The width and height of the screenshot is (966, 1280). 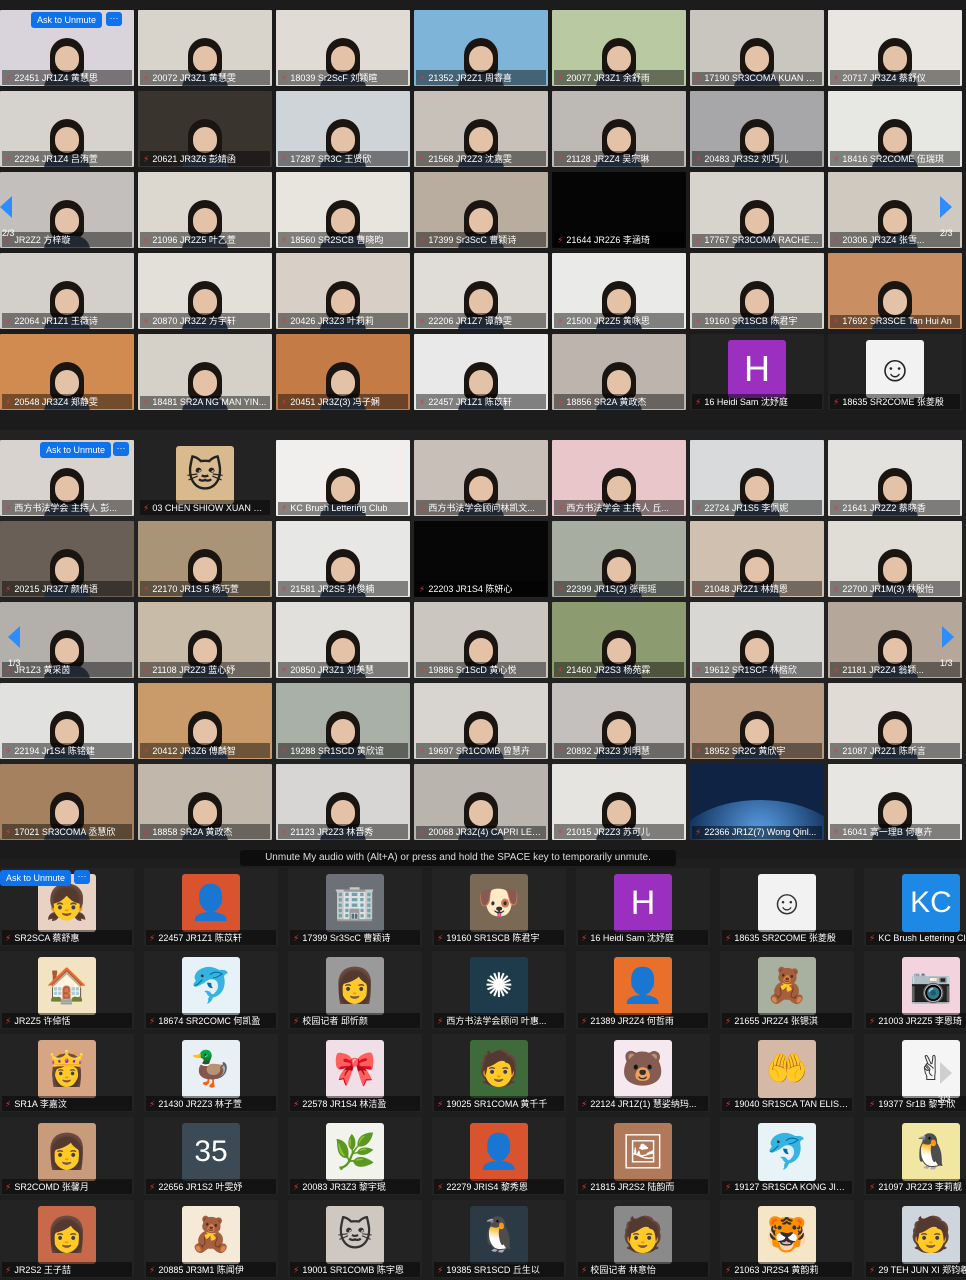 What do you see at coordinates (499, 1156) in the screenshot?
I see `participant-tile: 👤 ⚡ 22279 JRIS4 黎秀恩` at bounding box center [499, 1156].